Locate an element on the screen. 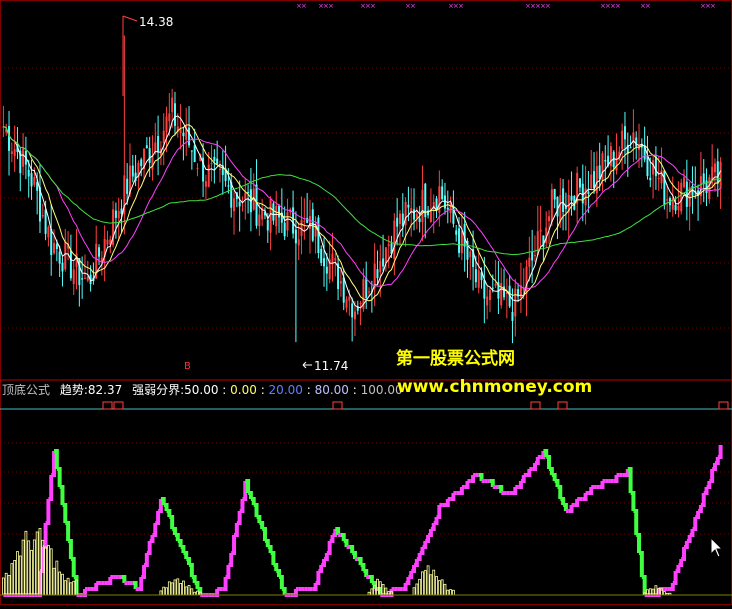 This screenshot has width=732, height=609. trend-label: 趋势: is located at coordinates (73, 390).